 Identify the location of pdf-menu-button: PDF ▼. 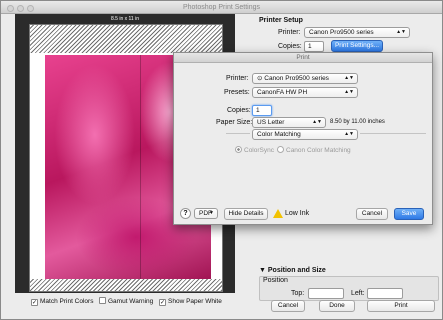
(206, 213).